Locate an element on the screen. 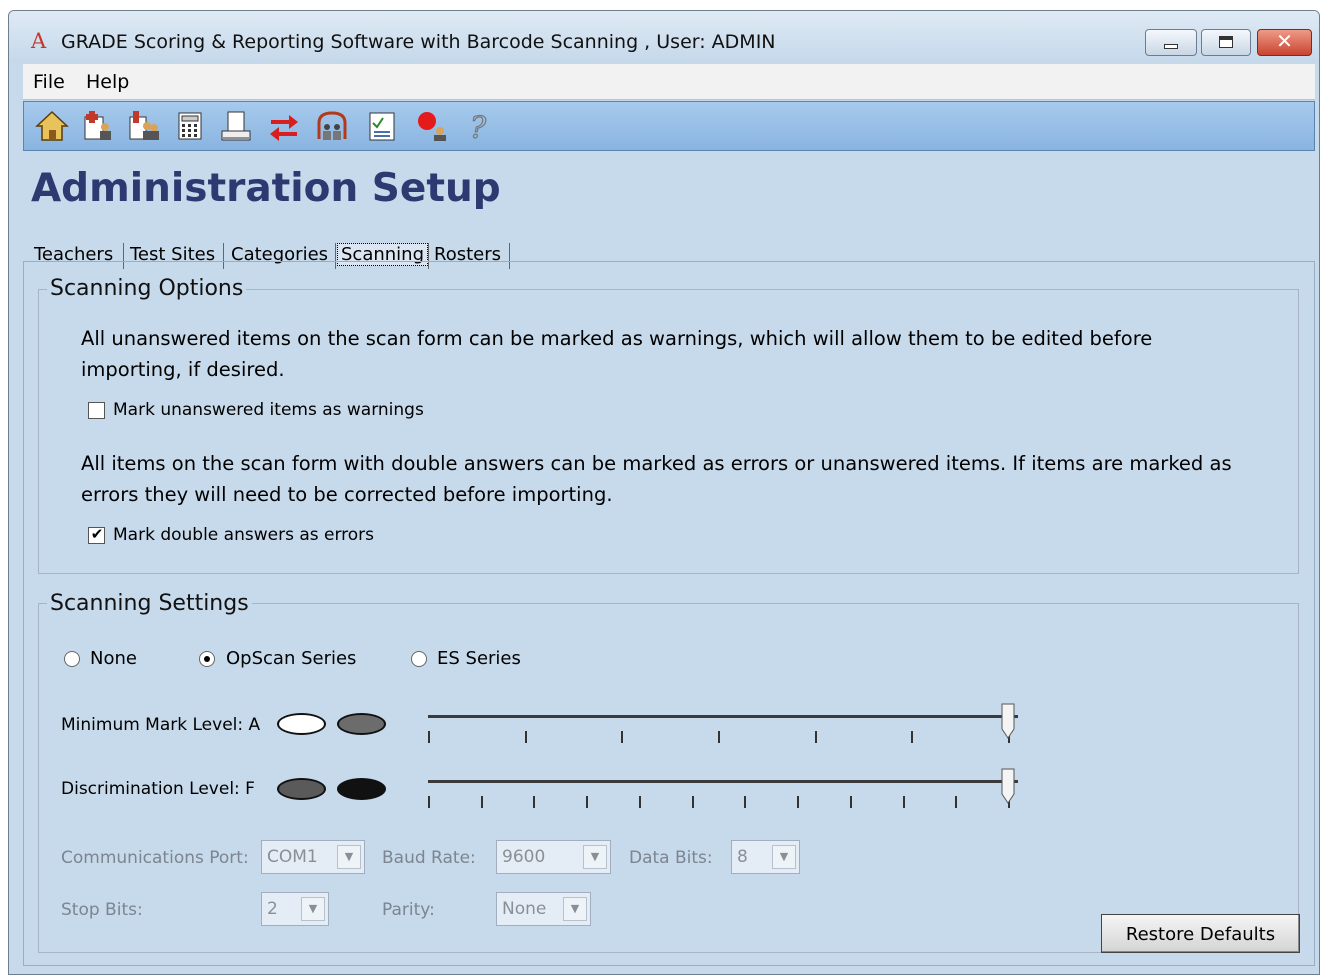 This screenshot has height=975, width=1330. transfer-icon is located at coordinates (284, 126).